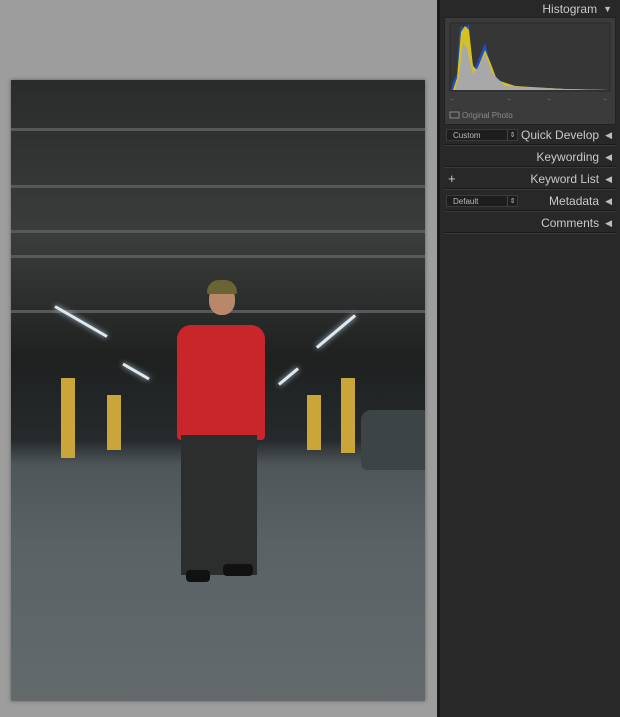 Image resolution: width=620 pixels, height=717 pixels. What do you see at coordinates (565, 179) in the screenshot?
I see `keyword-list-title: Keyword List` at bounding box center [565, 179].